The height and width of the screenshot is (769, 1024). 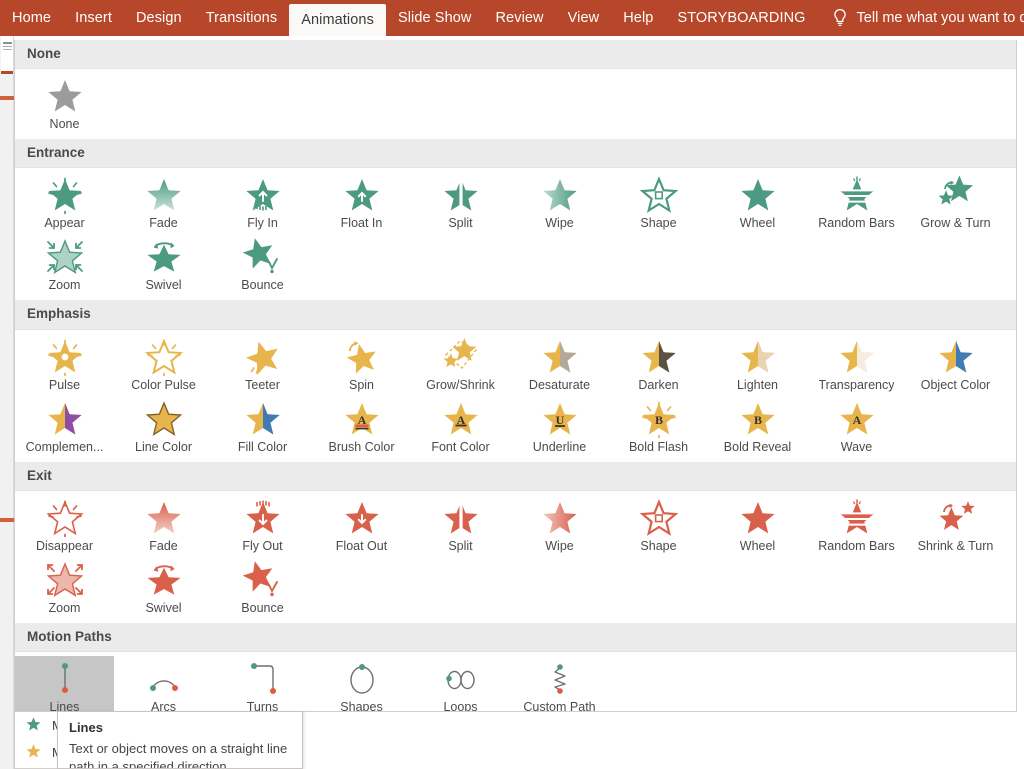 I want to click on animation-item-lighten: Lighten, so click(x=757, y=365).